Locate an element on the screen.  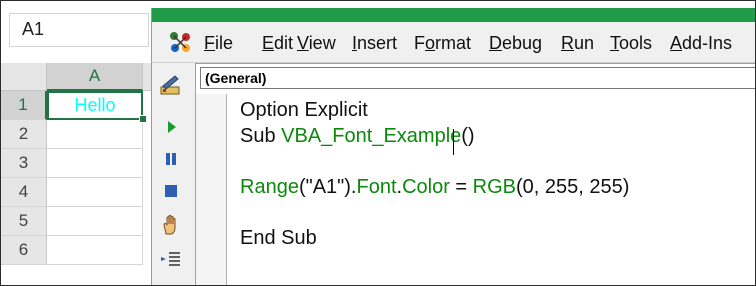
rgb-function: RGB is located at coordinates (494, 187).